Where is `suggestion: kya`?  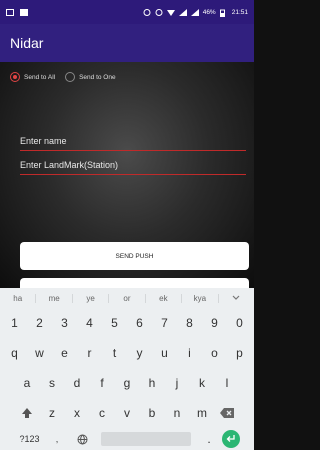 suggestion: kya is located at coordinates (200, 298).